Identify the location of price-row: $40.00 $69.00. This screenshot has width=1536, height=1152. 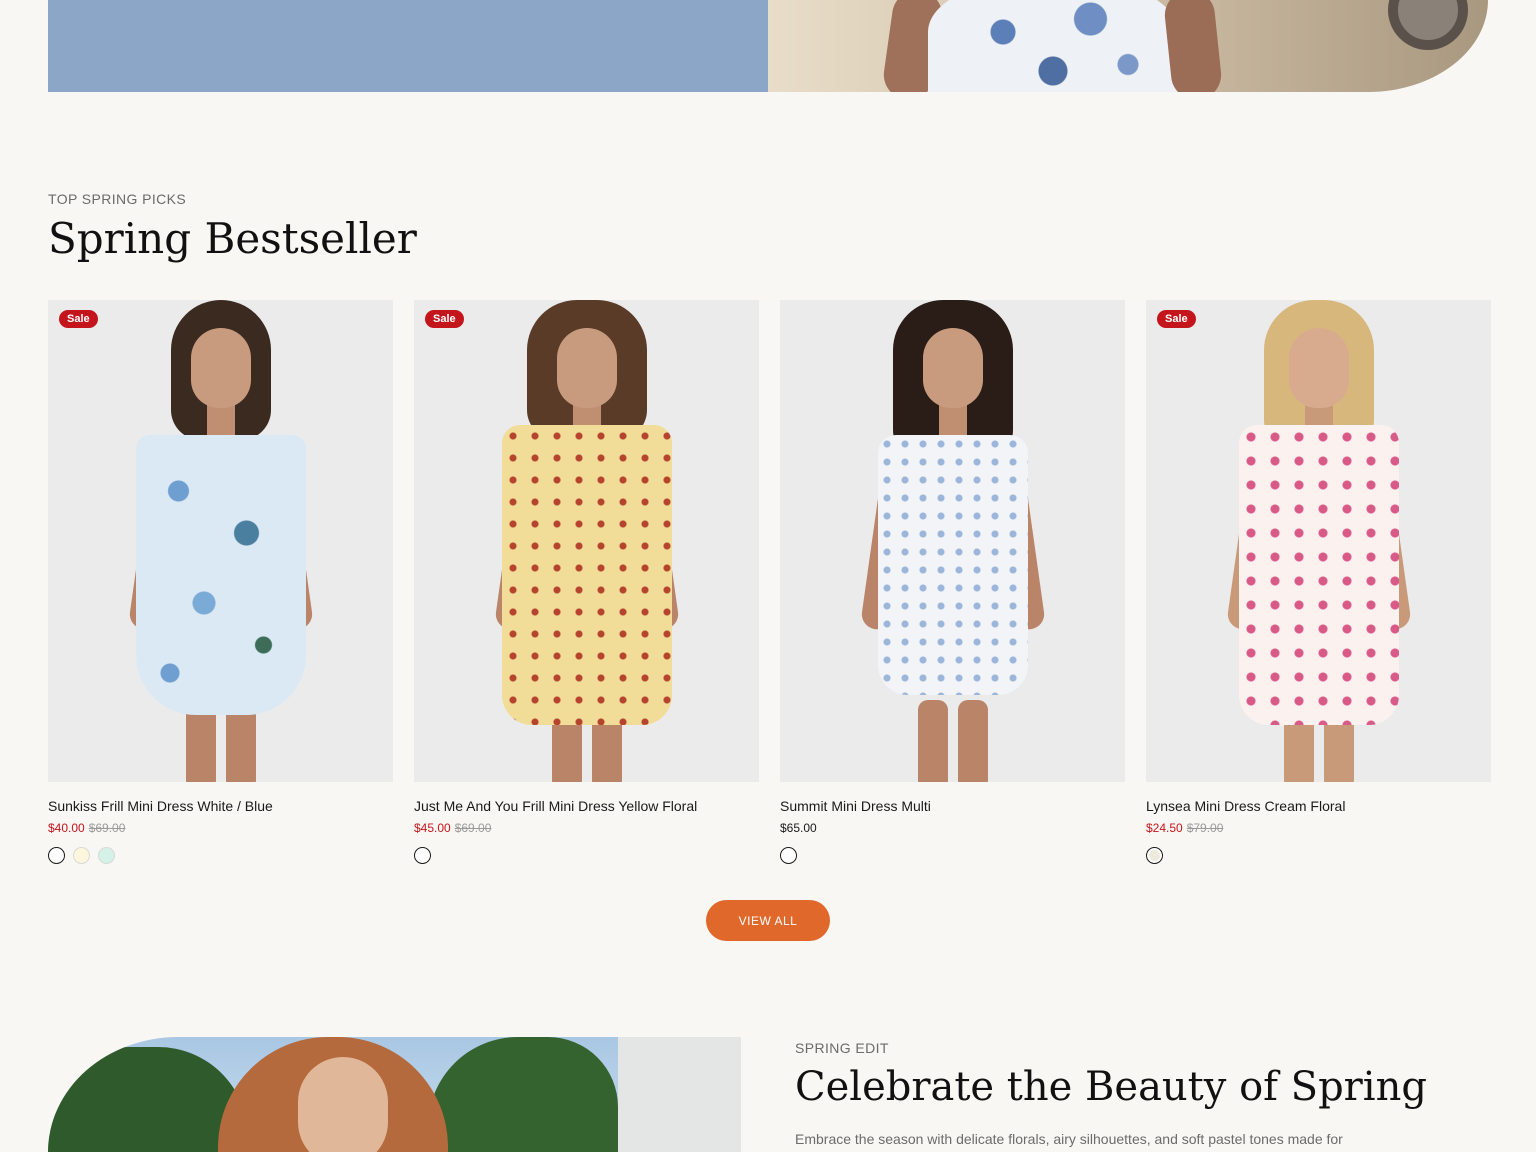
(220, 828).